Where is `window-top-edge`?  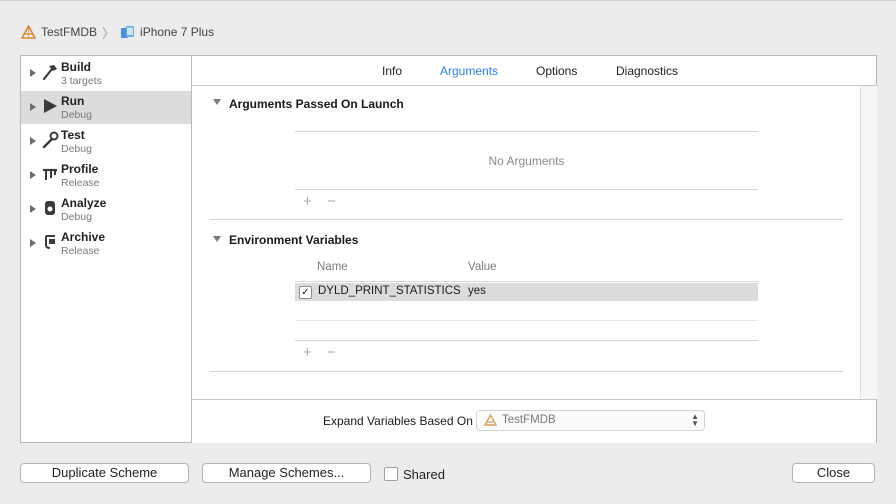
window-top-edge is located at coordinates (448, 0).